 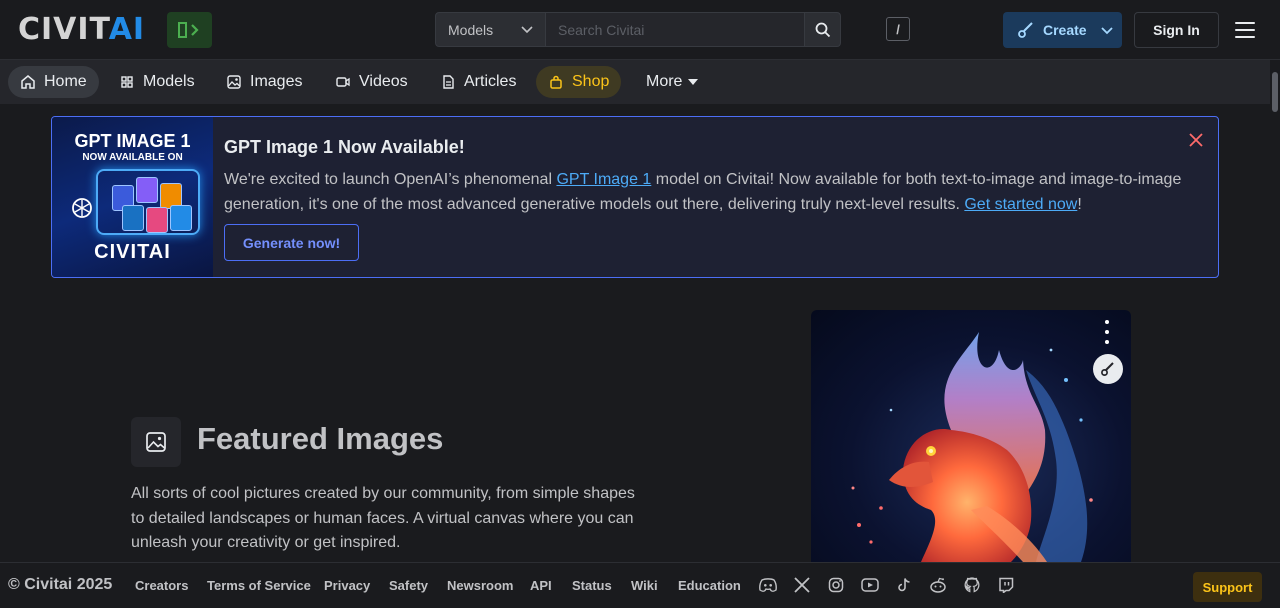 What do you see at coordinates (768, 585) in the screenshot?
I see `discord-icon` at bounding box center [768, 585].